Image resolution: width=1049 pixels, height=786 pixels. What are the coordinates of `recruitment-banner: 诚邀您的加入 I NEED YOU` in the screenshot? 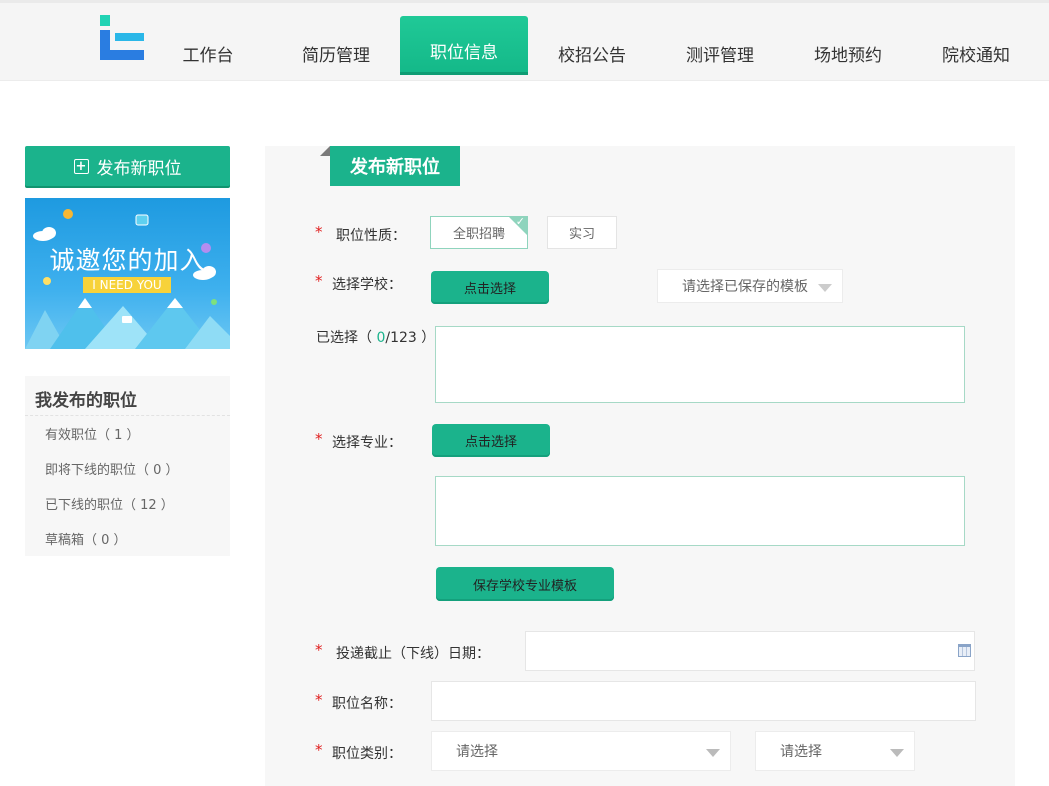 It's located at (127, 273).